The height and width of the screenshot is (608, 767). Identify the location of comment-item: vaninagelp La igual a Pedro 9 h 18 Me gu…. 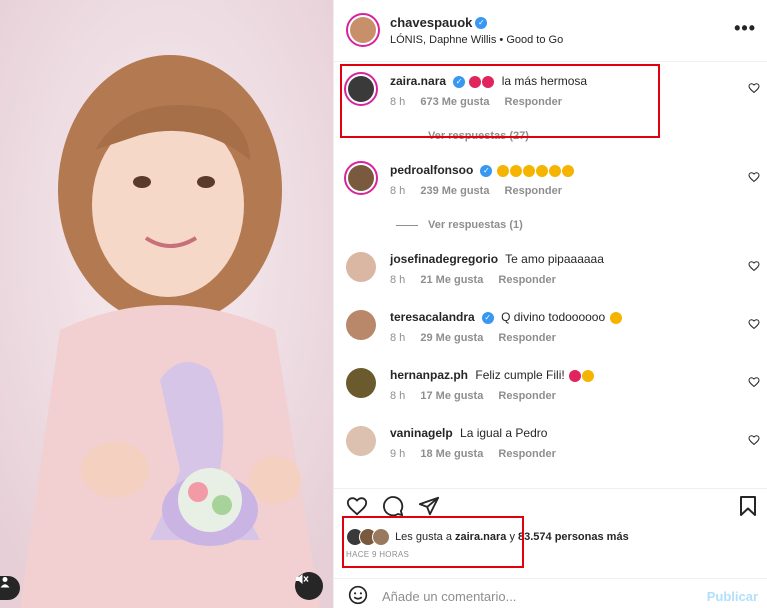
(550, 451).